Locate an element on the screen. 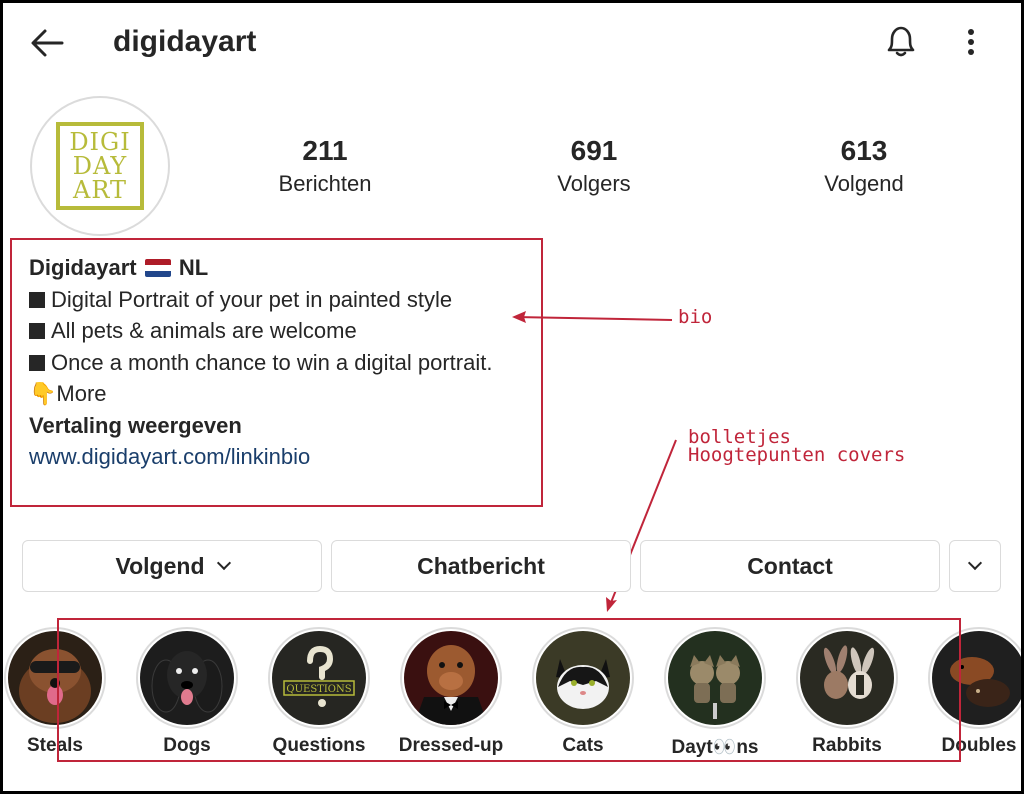  stat-followers: 691 Volgers is located at coordinates (594, 166).